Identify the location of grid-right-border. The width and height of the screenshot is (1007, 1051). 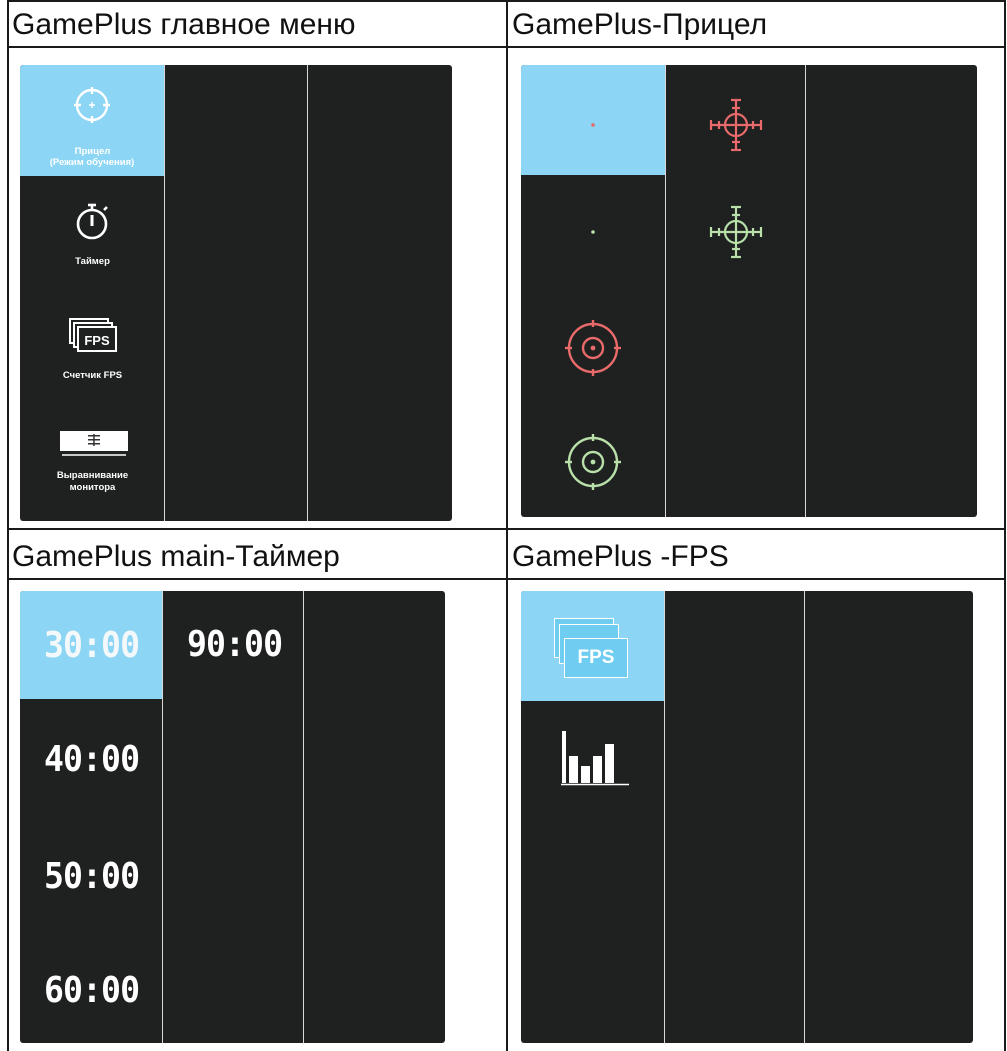
(1005, 525).